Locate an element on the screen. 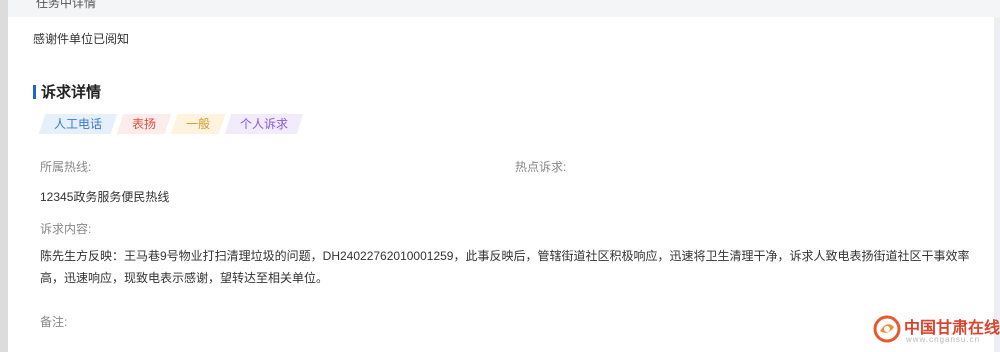 This screenshot has width=1000, height=352. top-strip-title: 任务中详情 is located at coordinates (66, 5).